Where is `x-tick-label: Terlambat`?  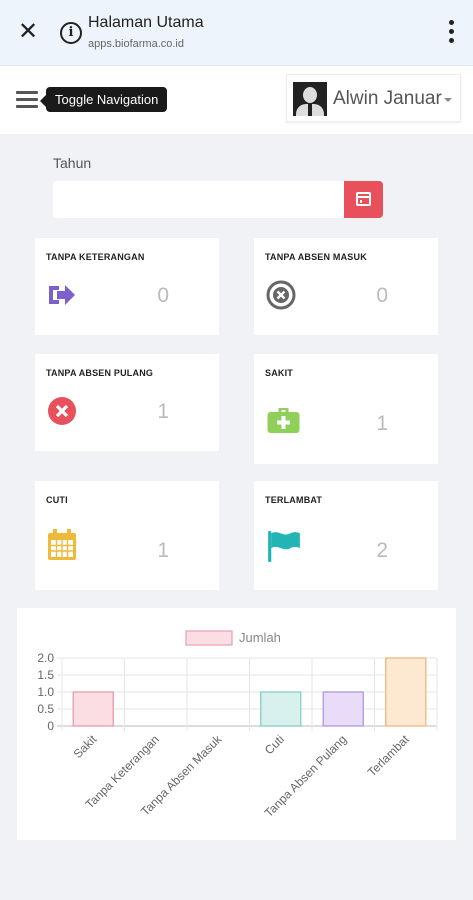
x-tick-label: Terlambat is located at coordinates (389, 756).